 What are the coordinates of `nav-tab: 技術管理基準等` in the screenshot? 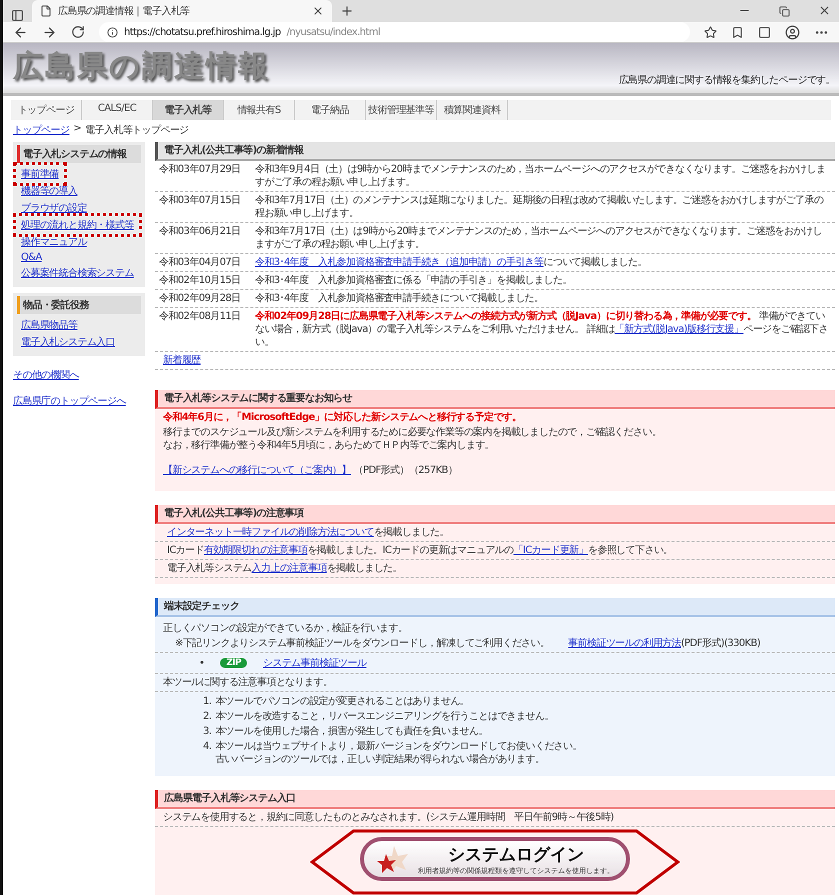 It's located at (401, 110).